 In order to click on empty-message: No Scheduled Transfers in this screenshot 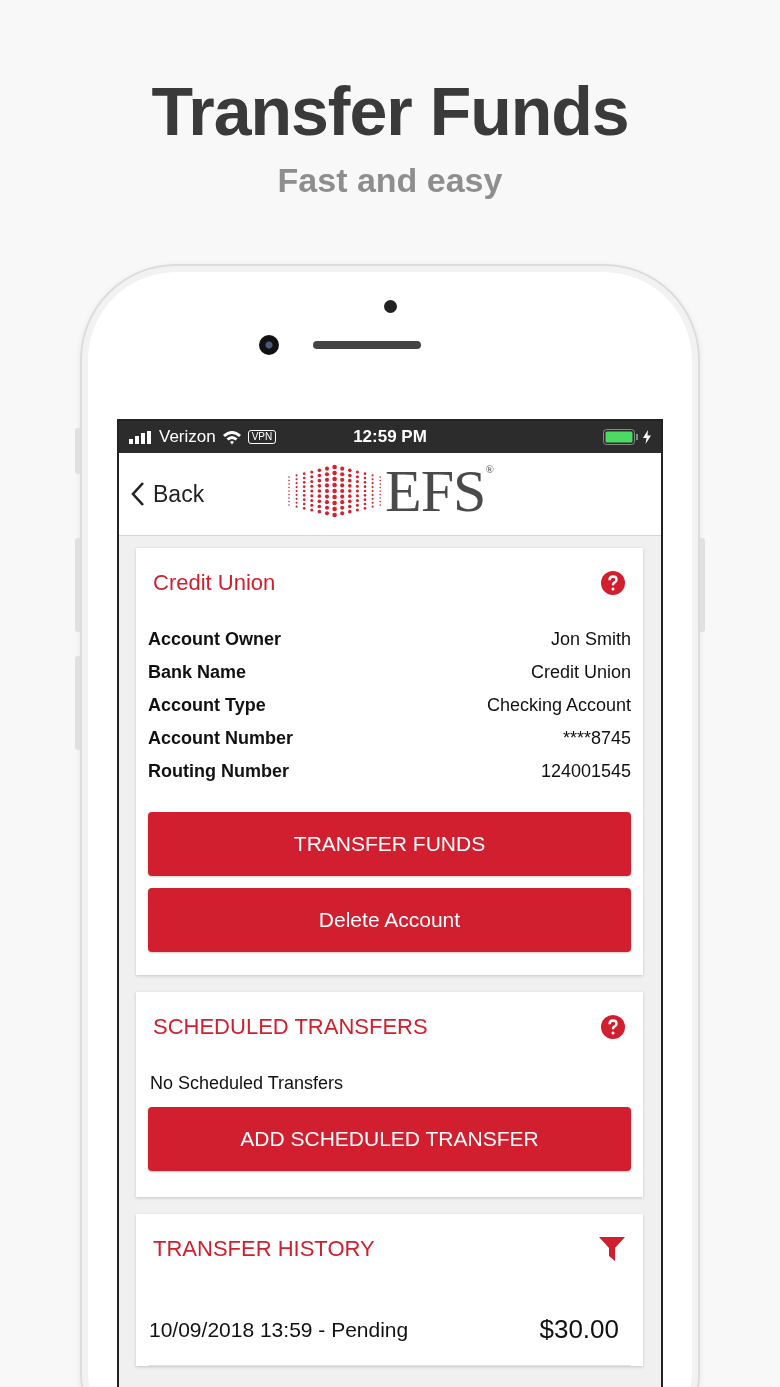, I will do `click(247, 1083)`.